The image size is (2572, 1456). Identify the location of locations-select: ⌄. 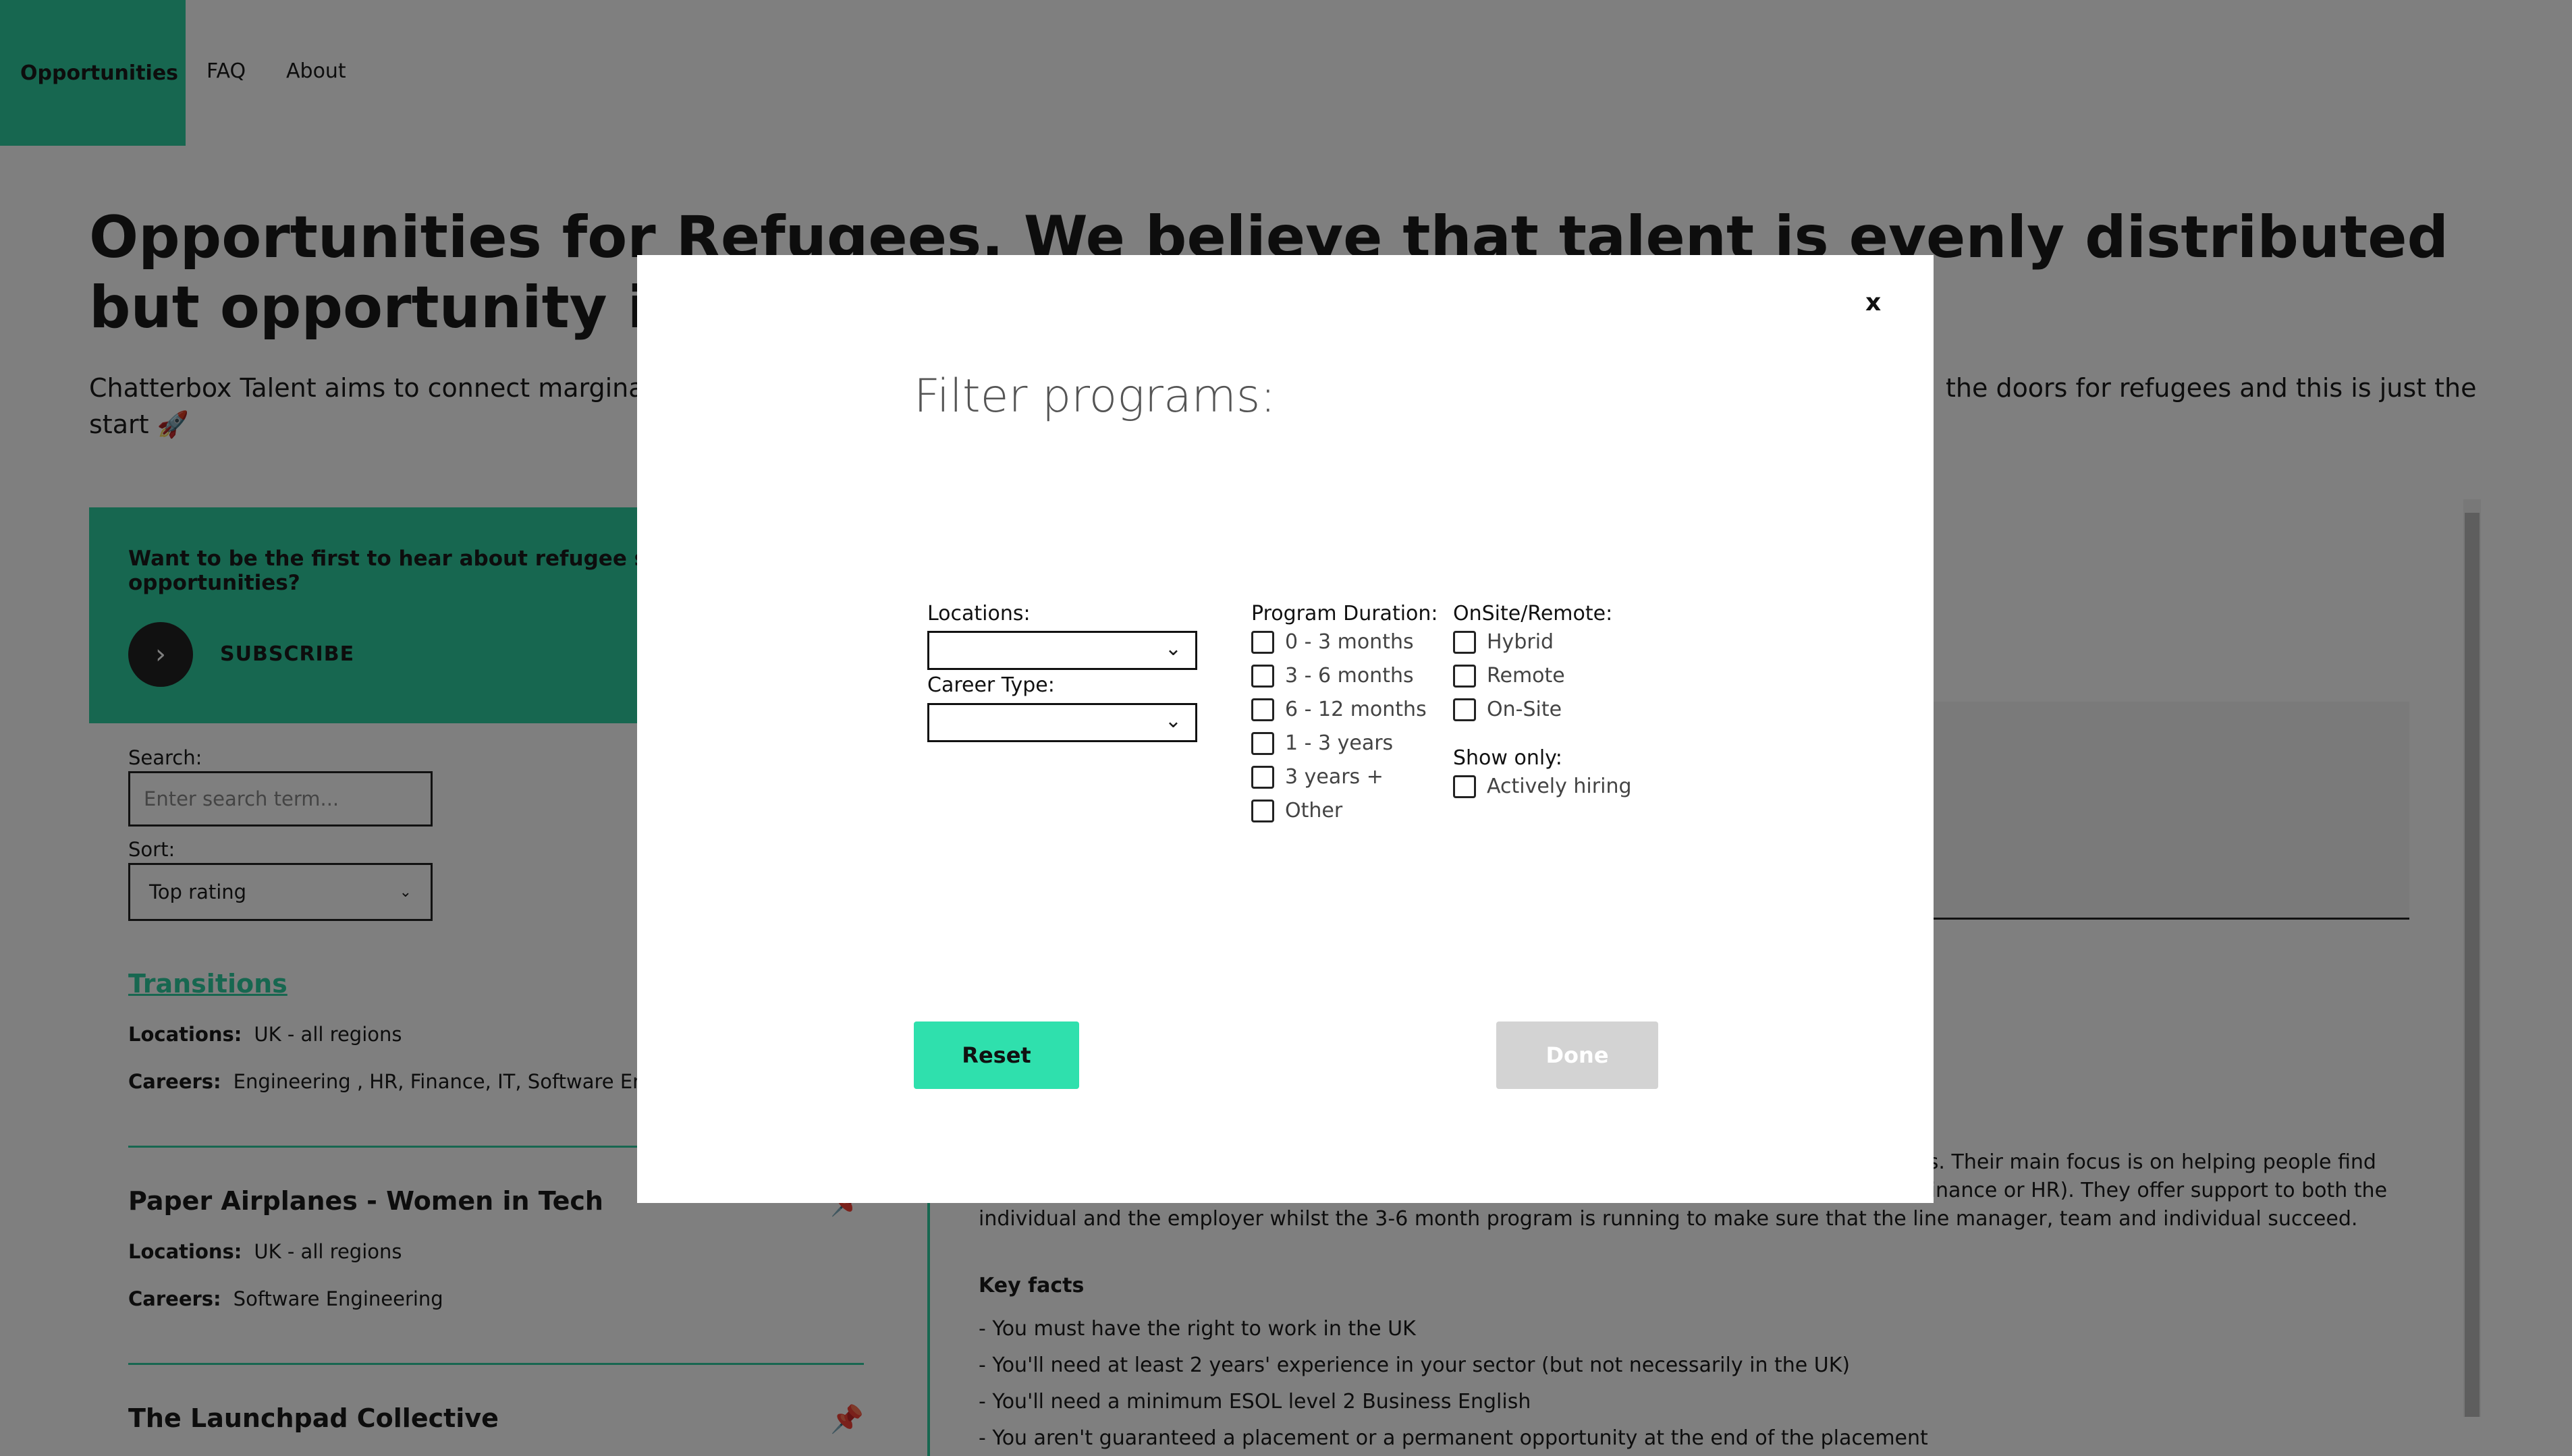
(1062, 650).